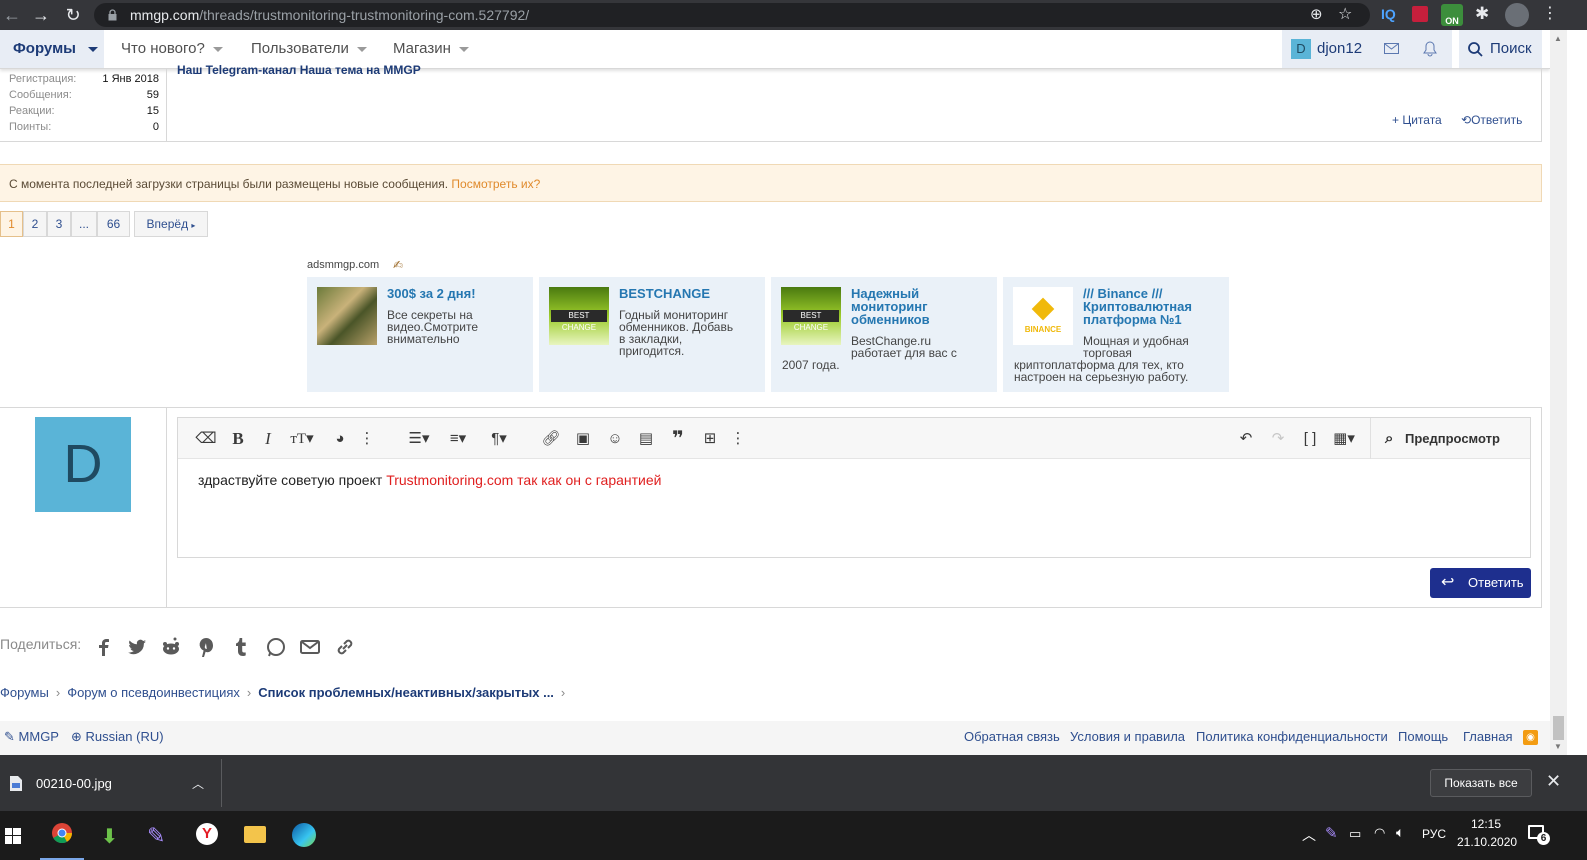  What do you see at coordinates (1417, 120) in the screenshot?
I see `quote-button: + Цитата` at bounding box center [1417, 120].